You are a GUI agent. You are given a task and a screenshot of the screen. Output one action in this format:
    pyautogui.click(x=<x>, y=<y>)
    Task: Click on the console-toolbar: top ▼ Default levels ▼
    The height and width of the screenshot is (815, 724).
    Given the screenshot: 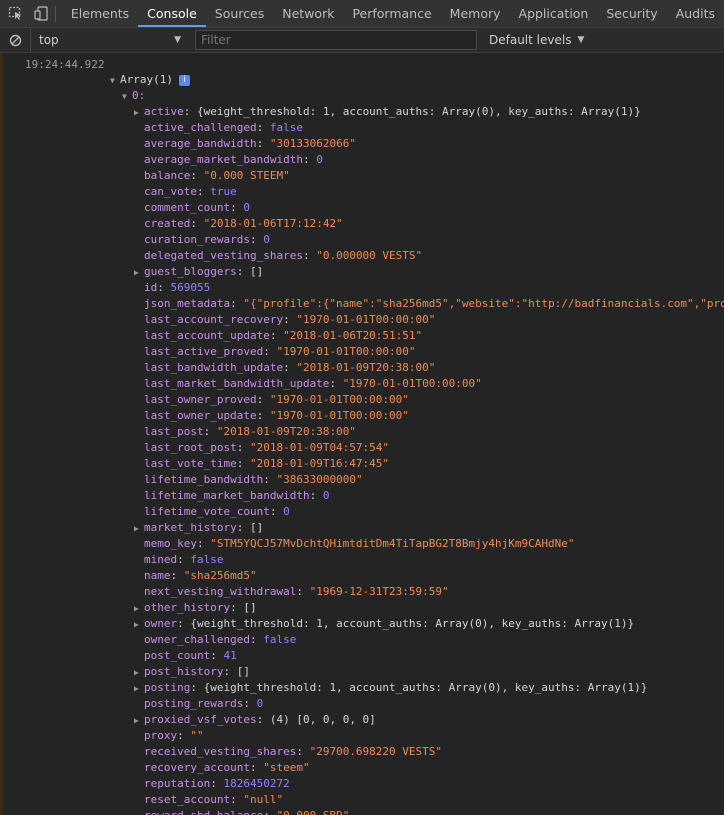 What is the action you would take?
    pyautogui.click(x=362, y=40)
    